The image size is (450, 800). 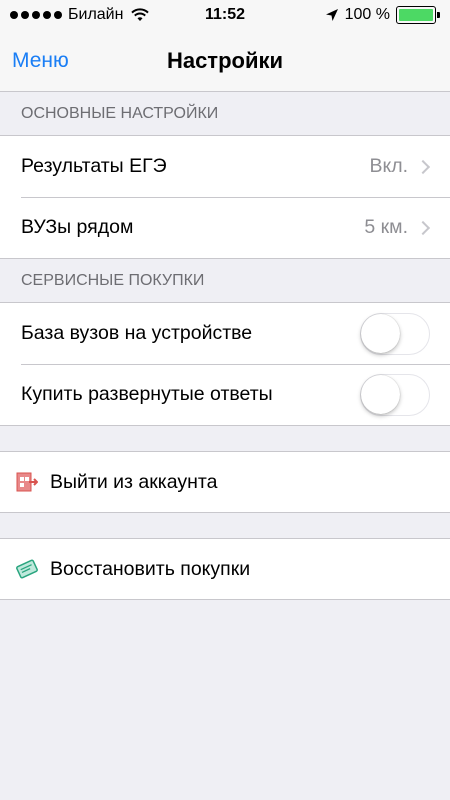 I want to click on detailed-answers-toggle, so click(x=395, y=394).